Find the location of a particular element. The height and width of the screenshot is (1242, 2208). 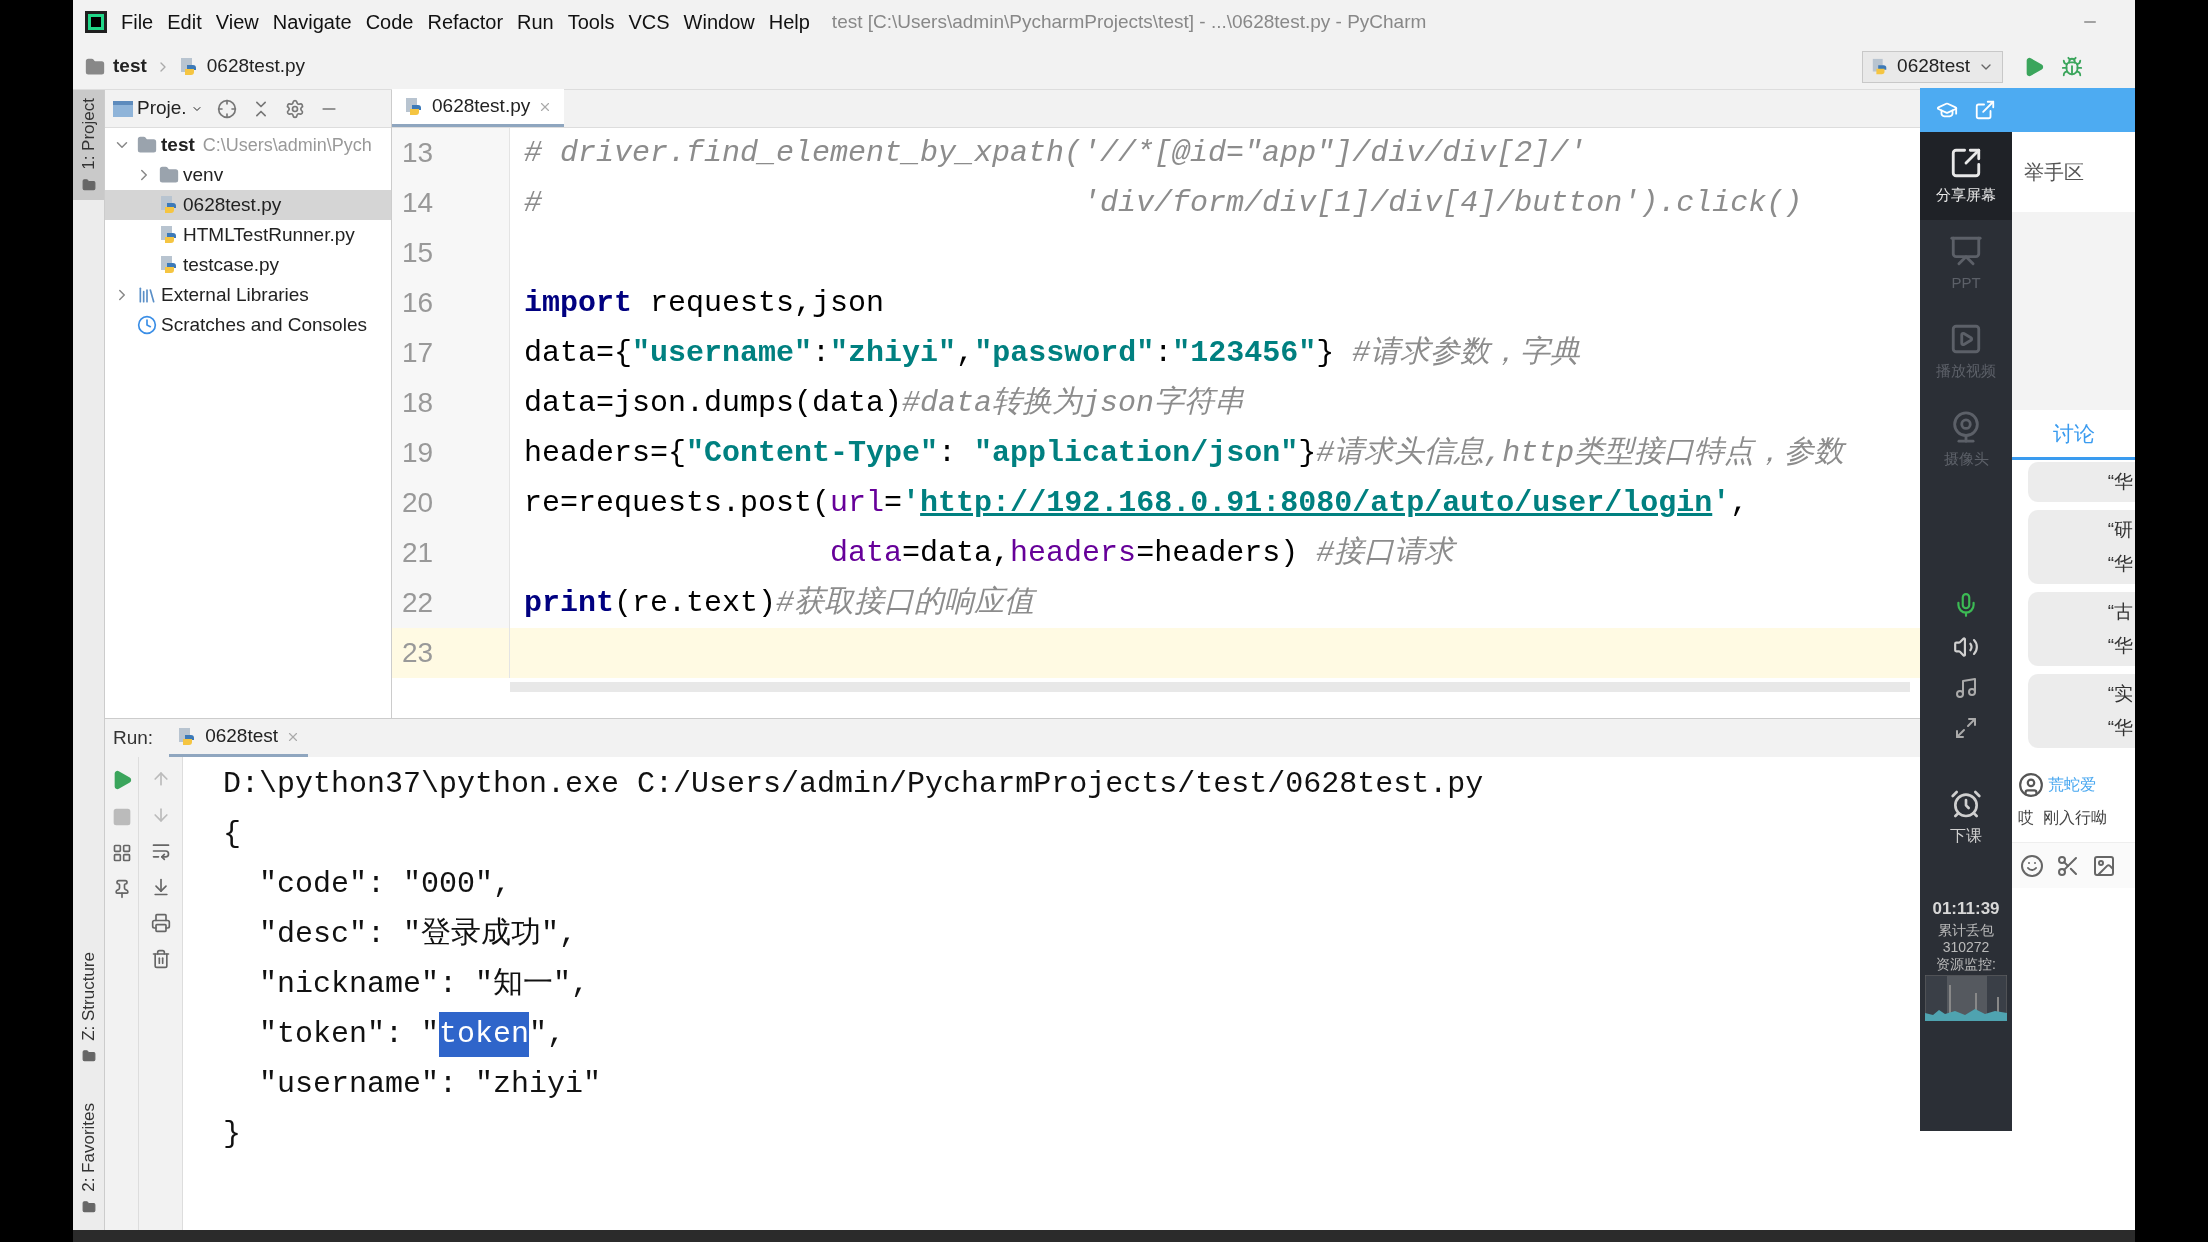

run-config-dropdown: 0628test is located at coordinates (1932, 66).